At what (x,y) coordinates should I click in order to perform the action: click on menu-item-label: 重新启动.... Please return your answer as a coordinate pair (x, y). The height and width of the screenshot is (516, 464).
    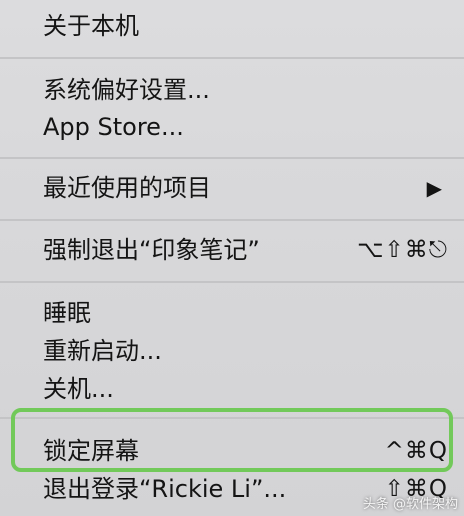
    Looking at the image, I should click on (102, 351).